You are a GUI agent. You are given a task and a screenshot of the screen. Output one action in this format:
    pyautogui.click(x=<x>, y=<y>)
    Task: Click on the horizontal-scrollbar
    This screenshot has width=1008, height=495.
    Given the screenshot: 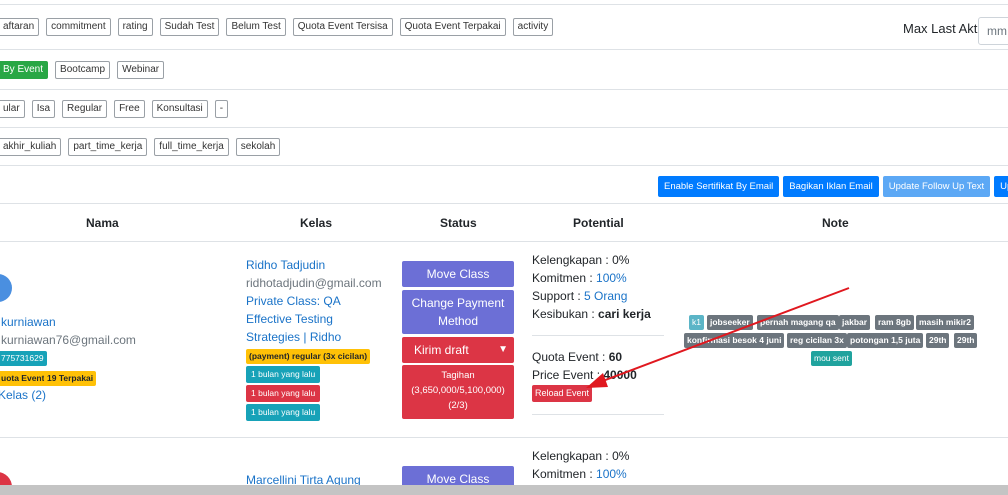 What is the action you would take?
    pyautogui.click(x=504, y=490)
    